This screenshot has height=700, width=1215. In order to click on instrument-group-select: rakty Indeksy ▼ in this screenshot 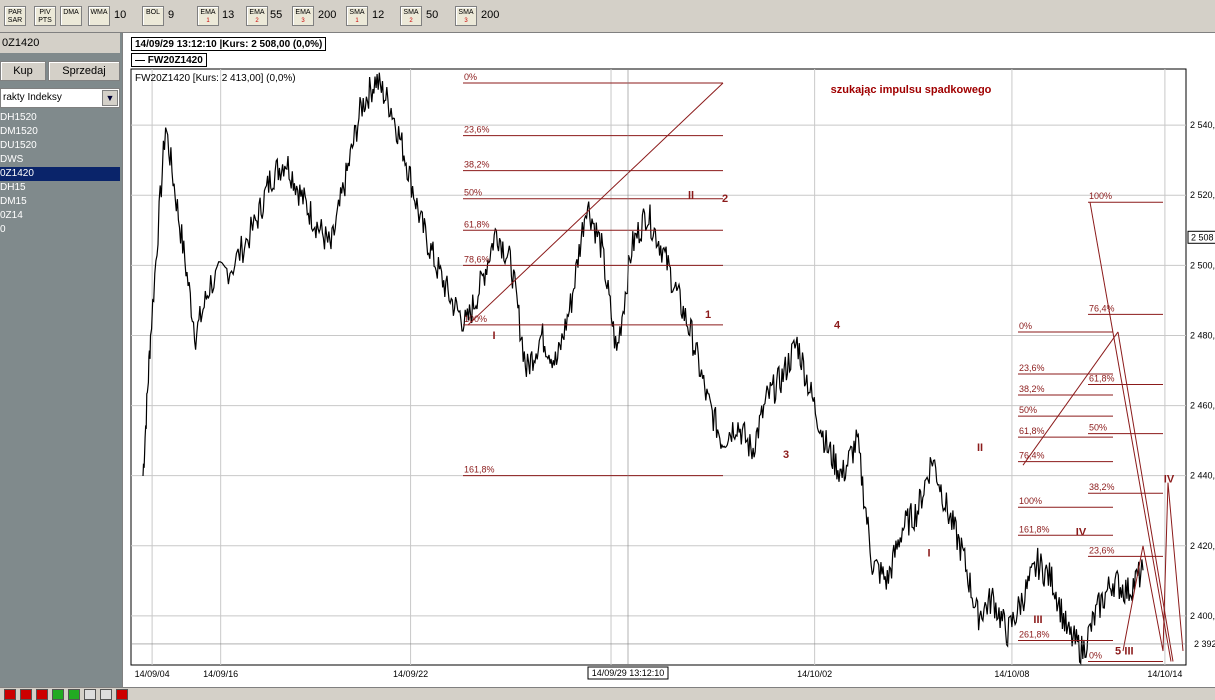, I will do `click(60, 98)`.